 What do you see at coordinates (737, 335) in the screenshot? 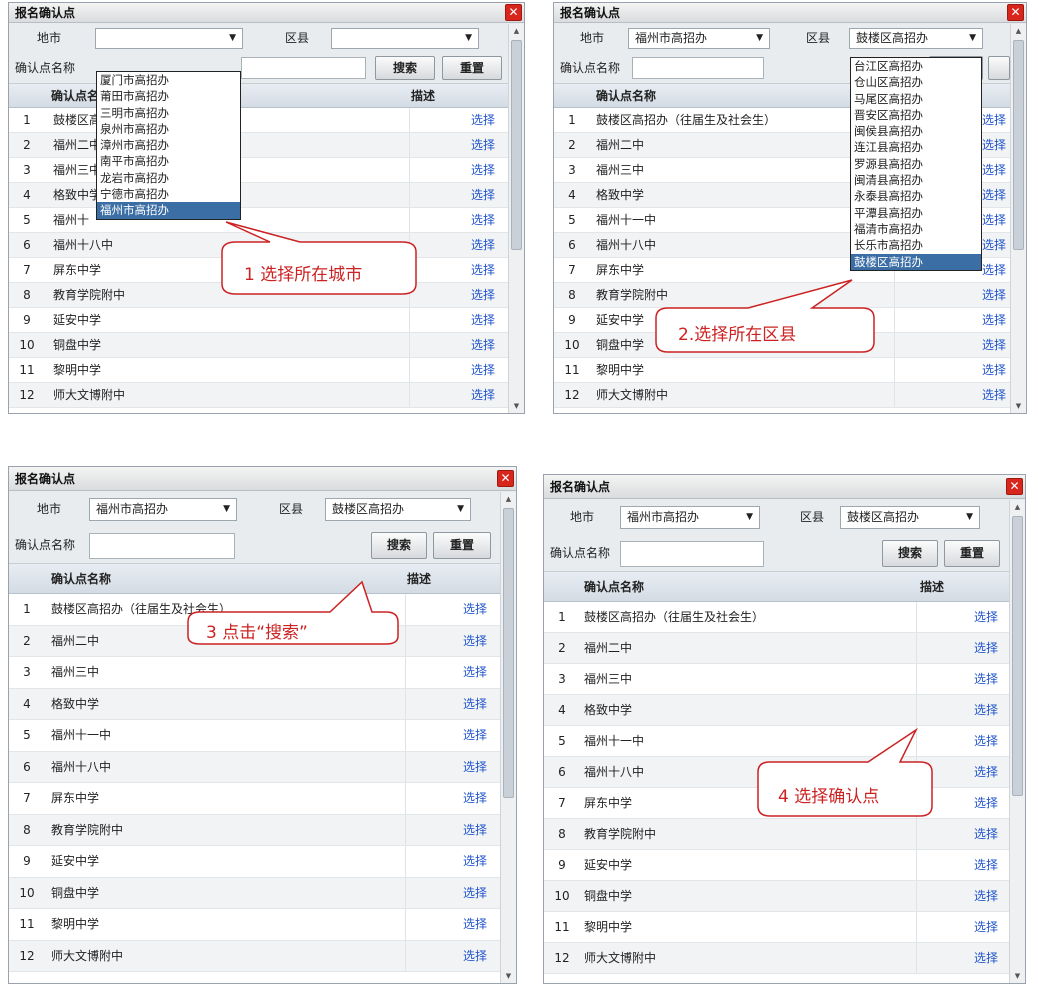
I see `callout-step2: 2.选择所在区县` at bounding box center [737, 335].